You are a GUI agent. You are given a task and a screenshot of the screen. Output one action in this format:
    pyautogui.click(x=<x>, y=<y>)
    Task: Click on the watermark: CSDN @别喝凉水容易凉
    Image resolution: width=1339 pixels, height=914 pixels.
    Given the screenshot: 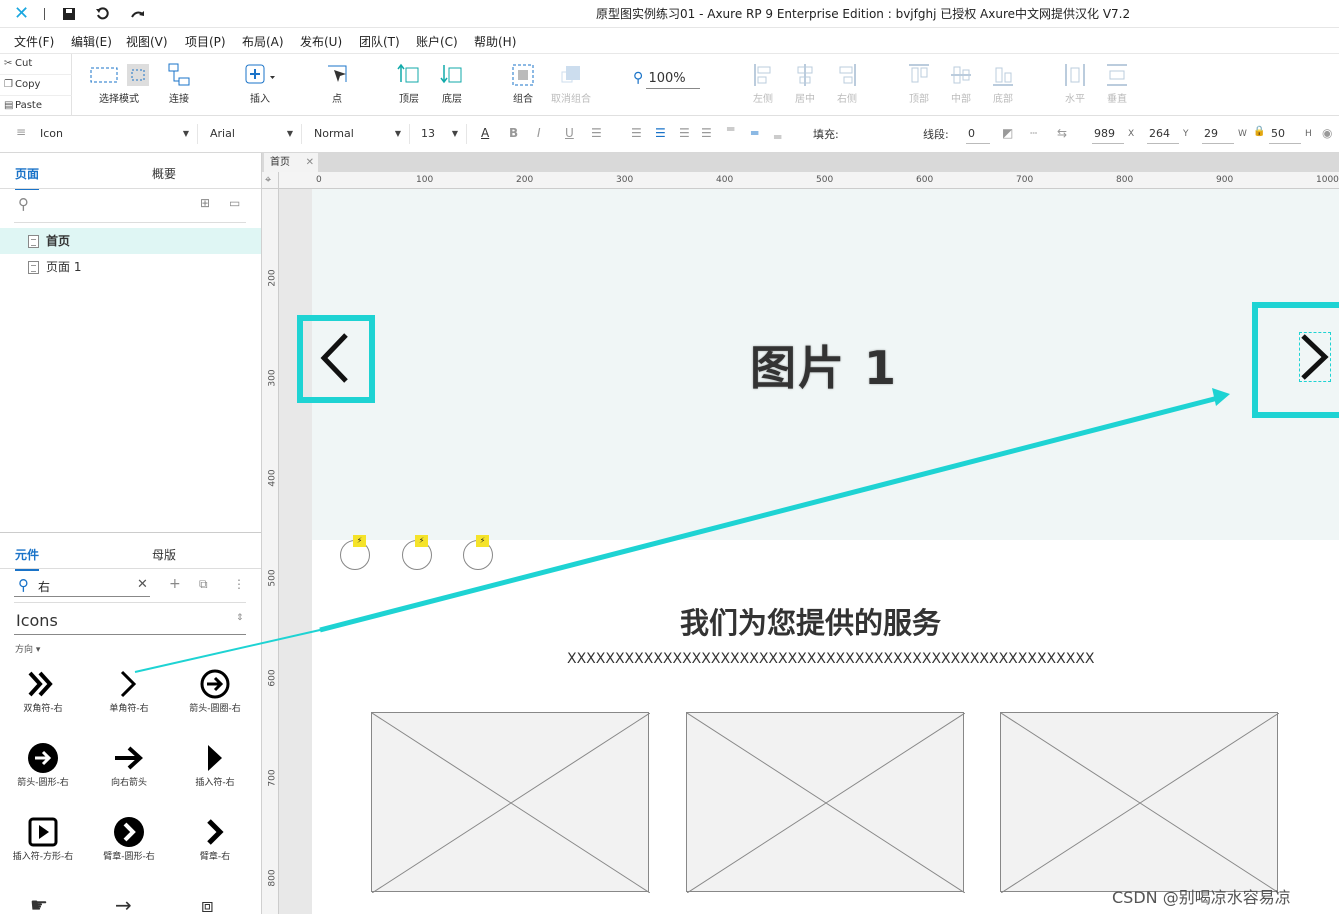 What is the action you would take?
    pyautogui.click(x=1201, y=897)
    